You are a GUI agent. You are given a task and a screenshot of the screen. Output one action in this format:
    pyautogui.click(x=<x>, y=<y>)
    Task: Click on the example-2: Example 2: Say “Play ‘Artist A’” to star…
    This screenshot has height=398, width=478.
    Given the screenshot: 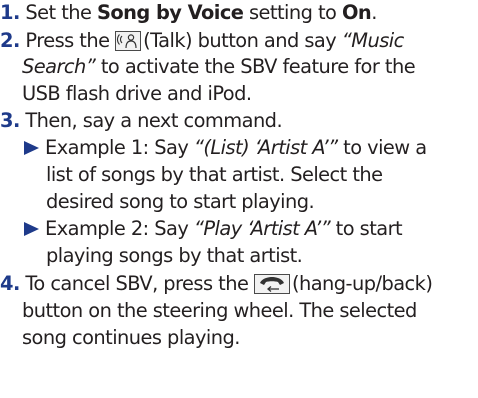 What is the action you would take?
    pyautogui.click(x=213, y=229)
    